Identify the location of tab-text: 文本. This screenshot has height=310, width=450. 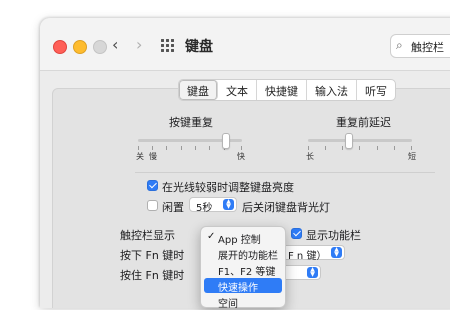
(237, 90).